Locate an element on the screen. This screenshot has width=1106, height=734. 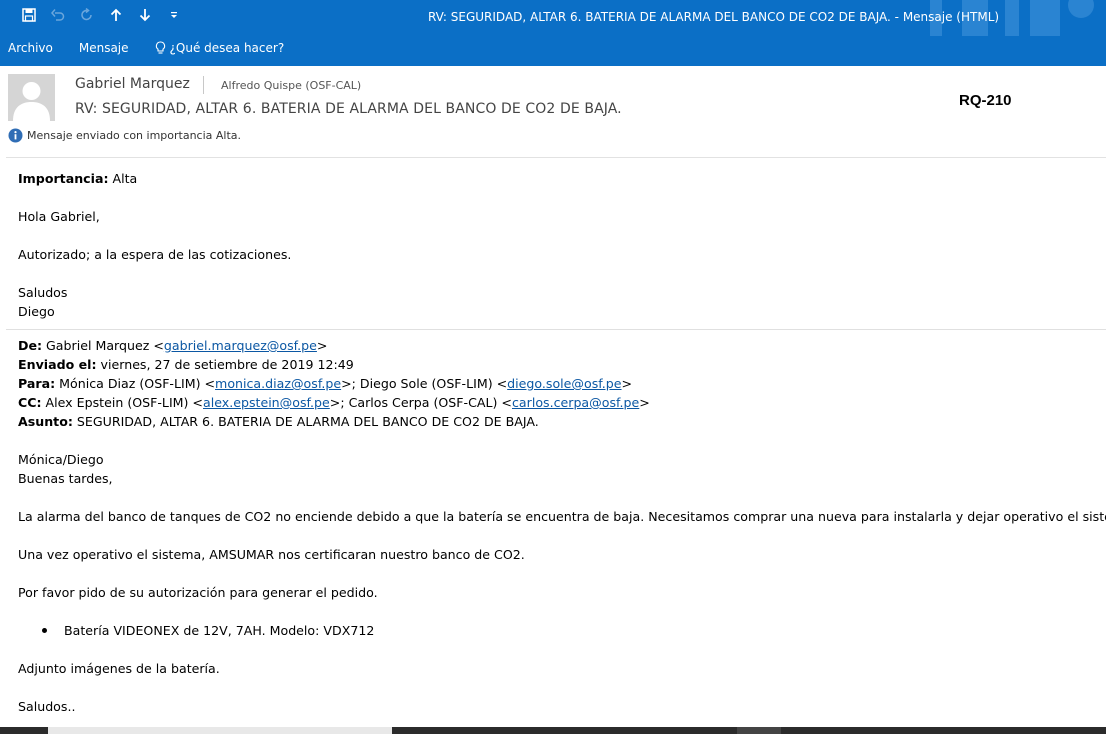
salutation-greeting: Buenas tardes, is located at coordinates (65, 478).